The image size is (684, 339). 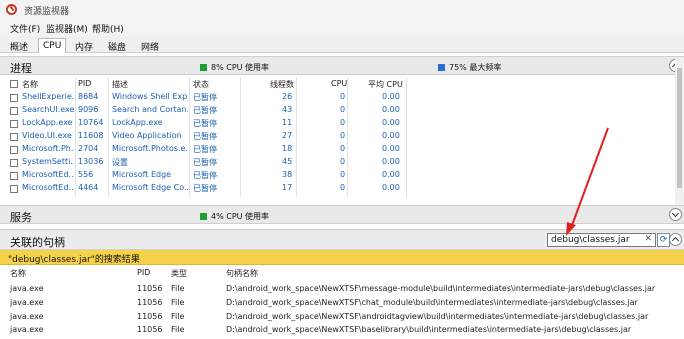 I want to click on process-name: LockApp.exe, so click(x=47, y=122).